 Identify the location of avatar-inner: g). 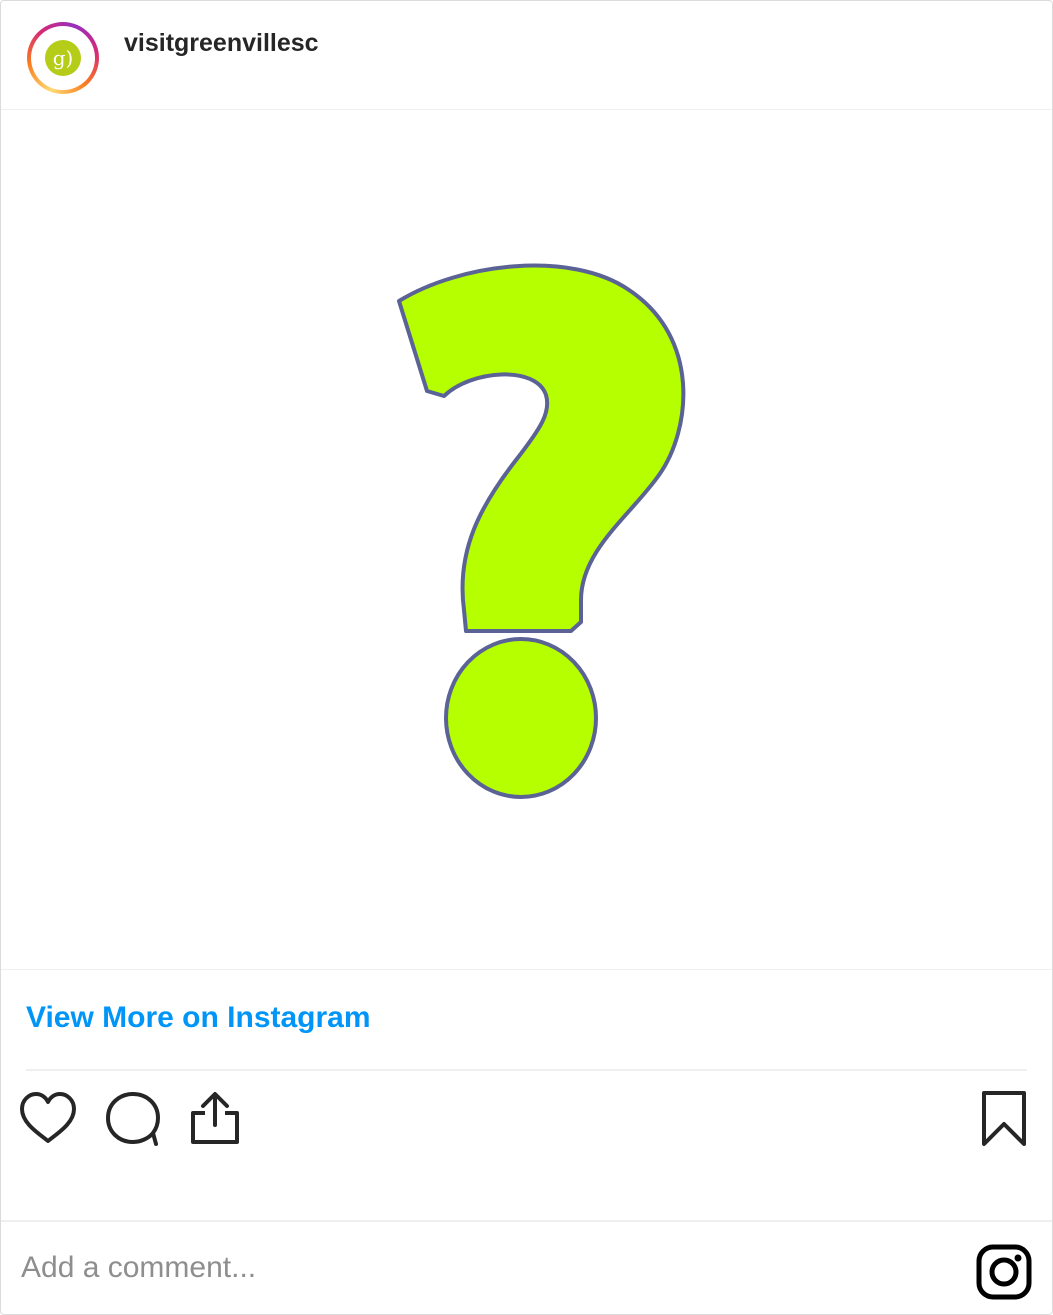
(63, 58).